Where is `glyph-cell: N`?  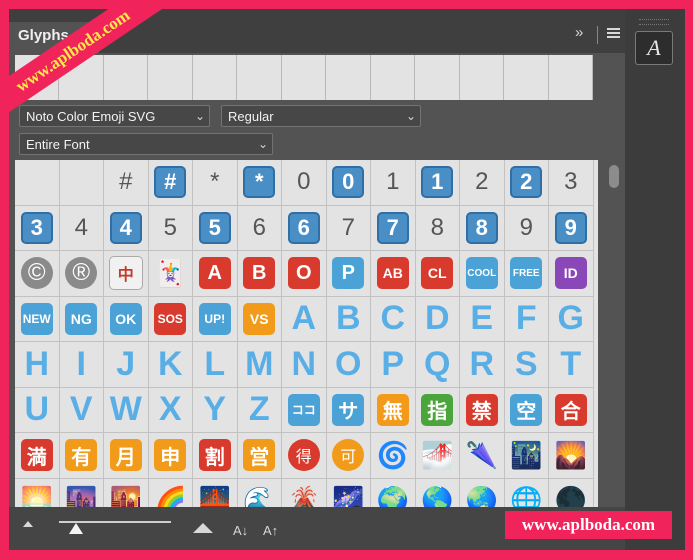 glyph-cell: N is located at coordinates (304, 365).